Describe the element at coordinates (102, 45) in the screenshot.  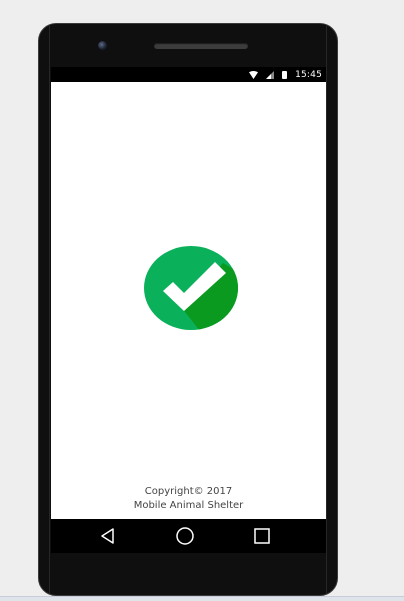
I see `front-camera` at that location.